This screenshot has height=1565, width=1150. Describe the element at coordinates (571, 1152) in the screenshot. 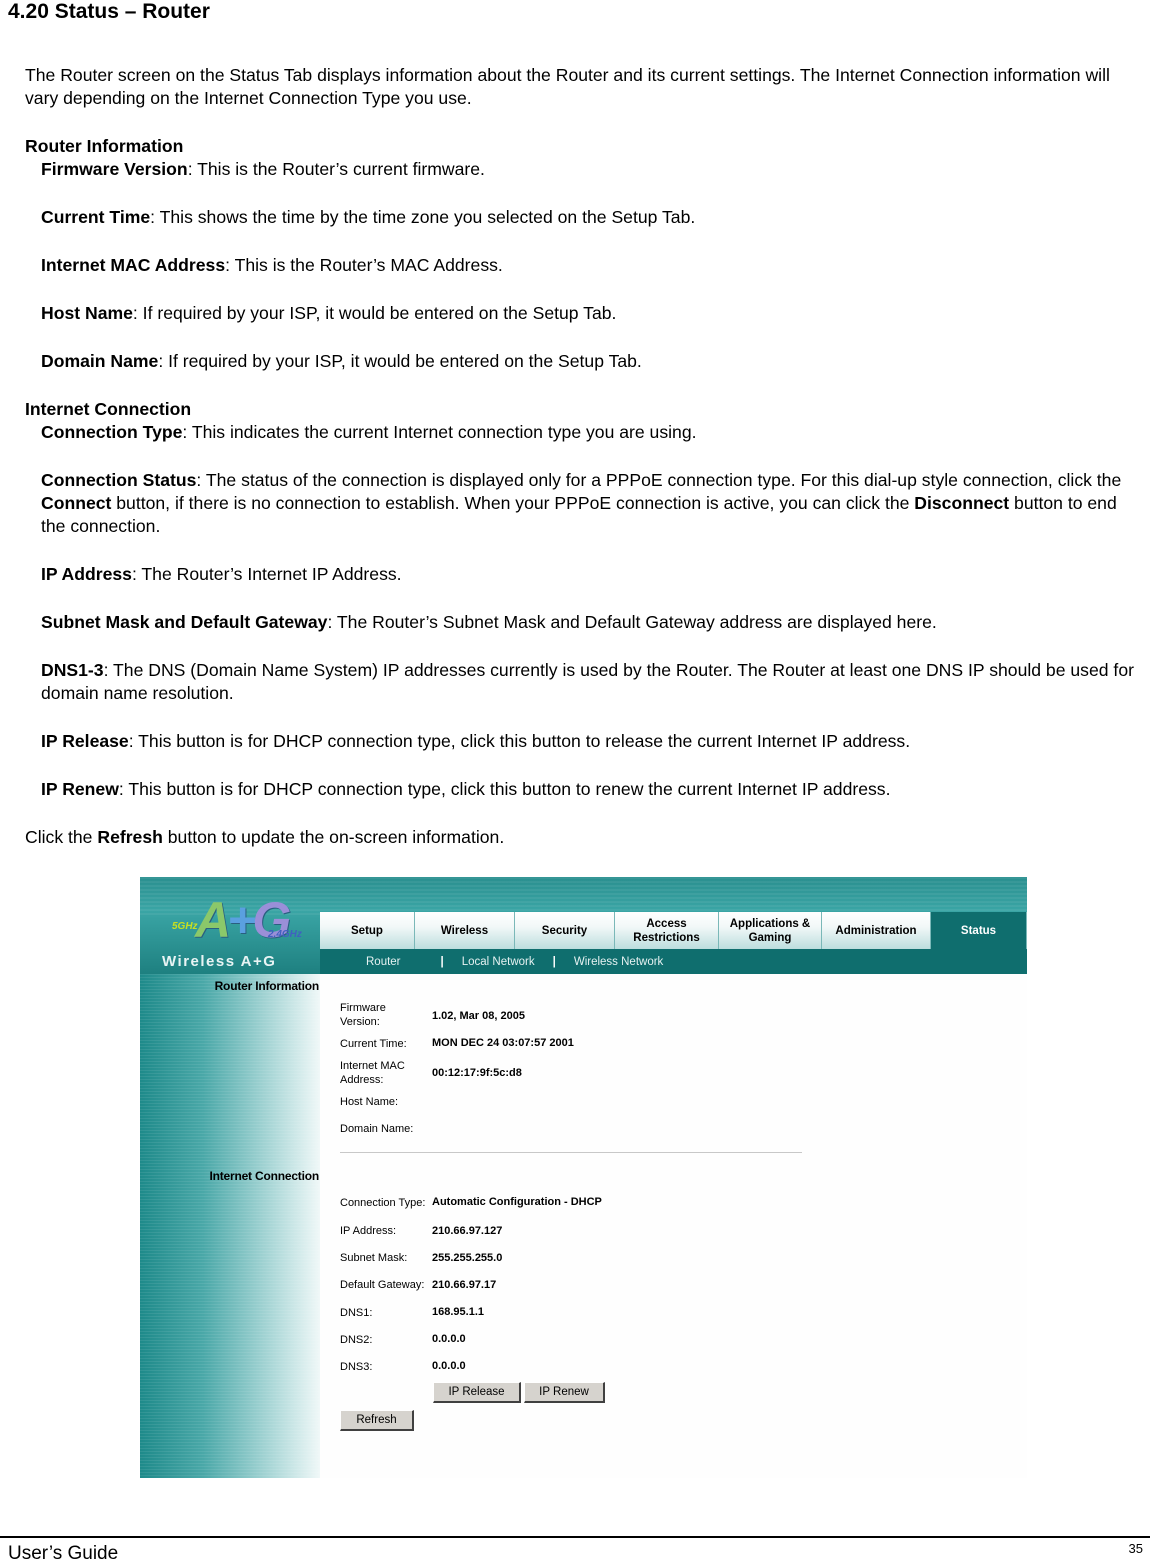

I see `section-divider` at that location.